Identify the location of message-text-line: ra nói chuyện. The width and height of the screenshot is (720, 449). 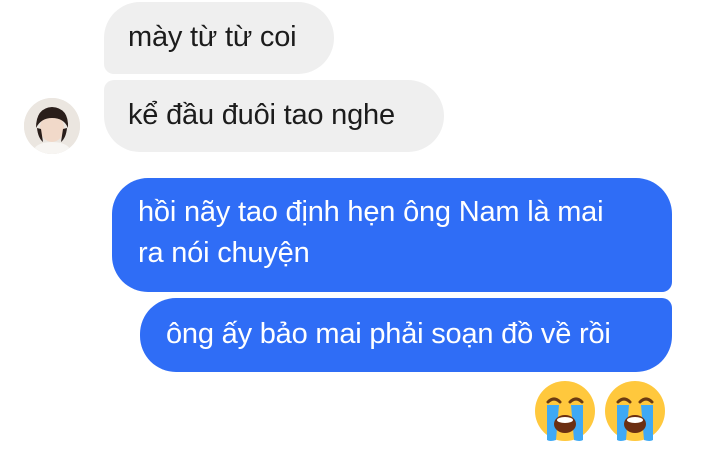
(224, 253).